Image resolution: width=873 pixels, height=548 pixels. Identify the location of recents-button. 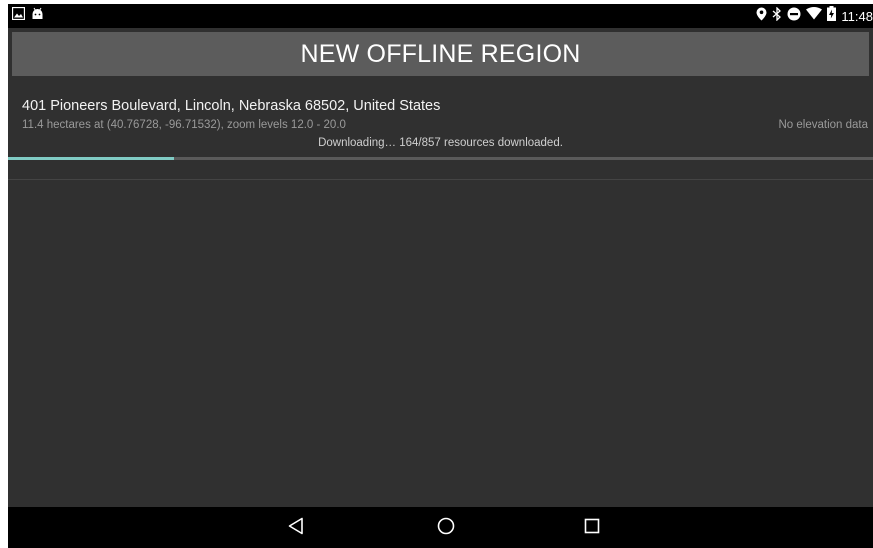
(592, 528).